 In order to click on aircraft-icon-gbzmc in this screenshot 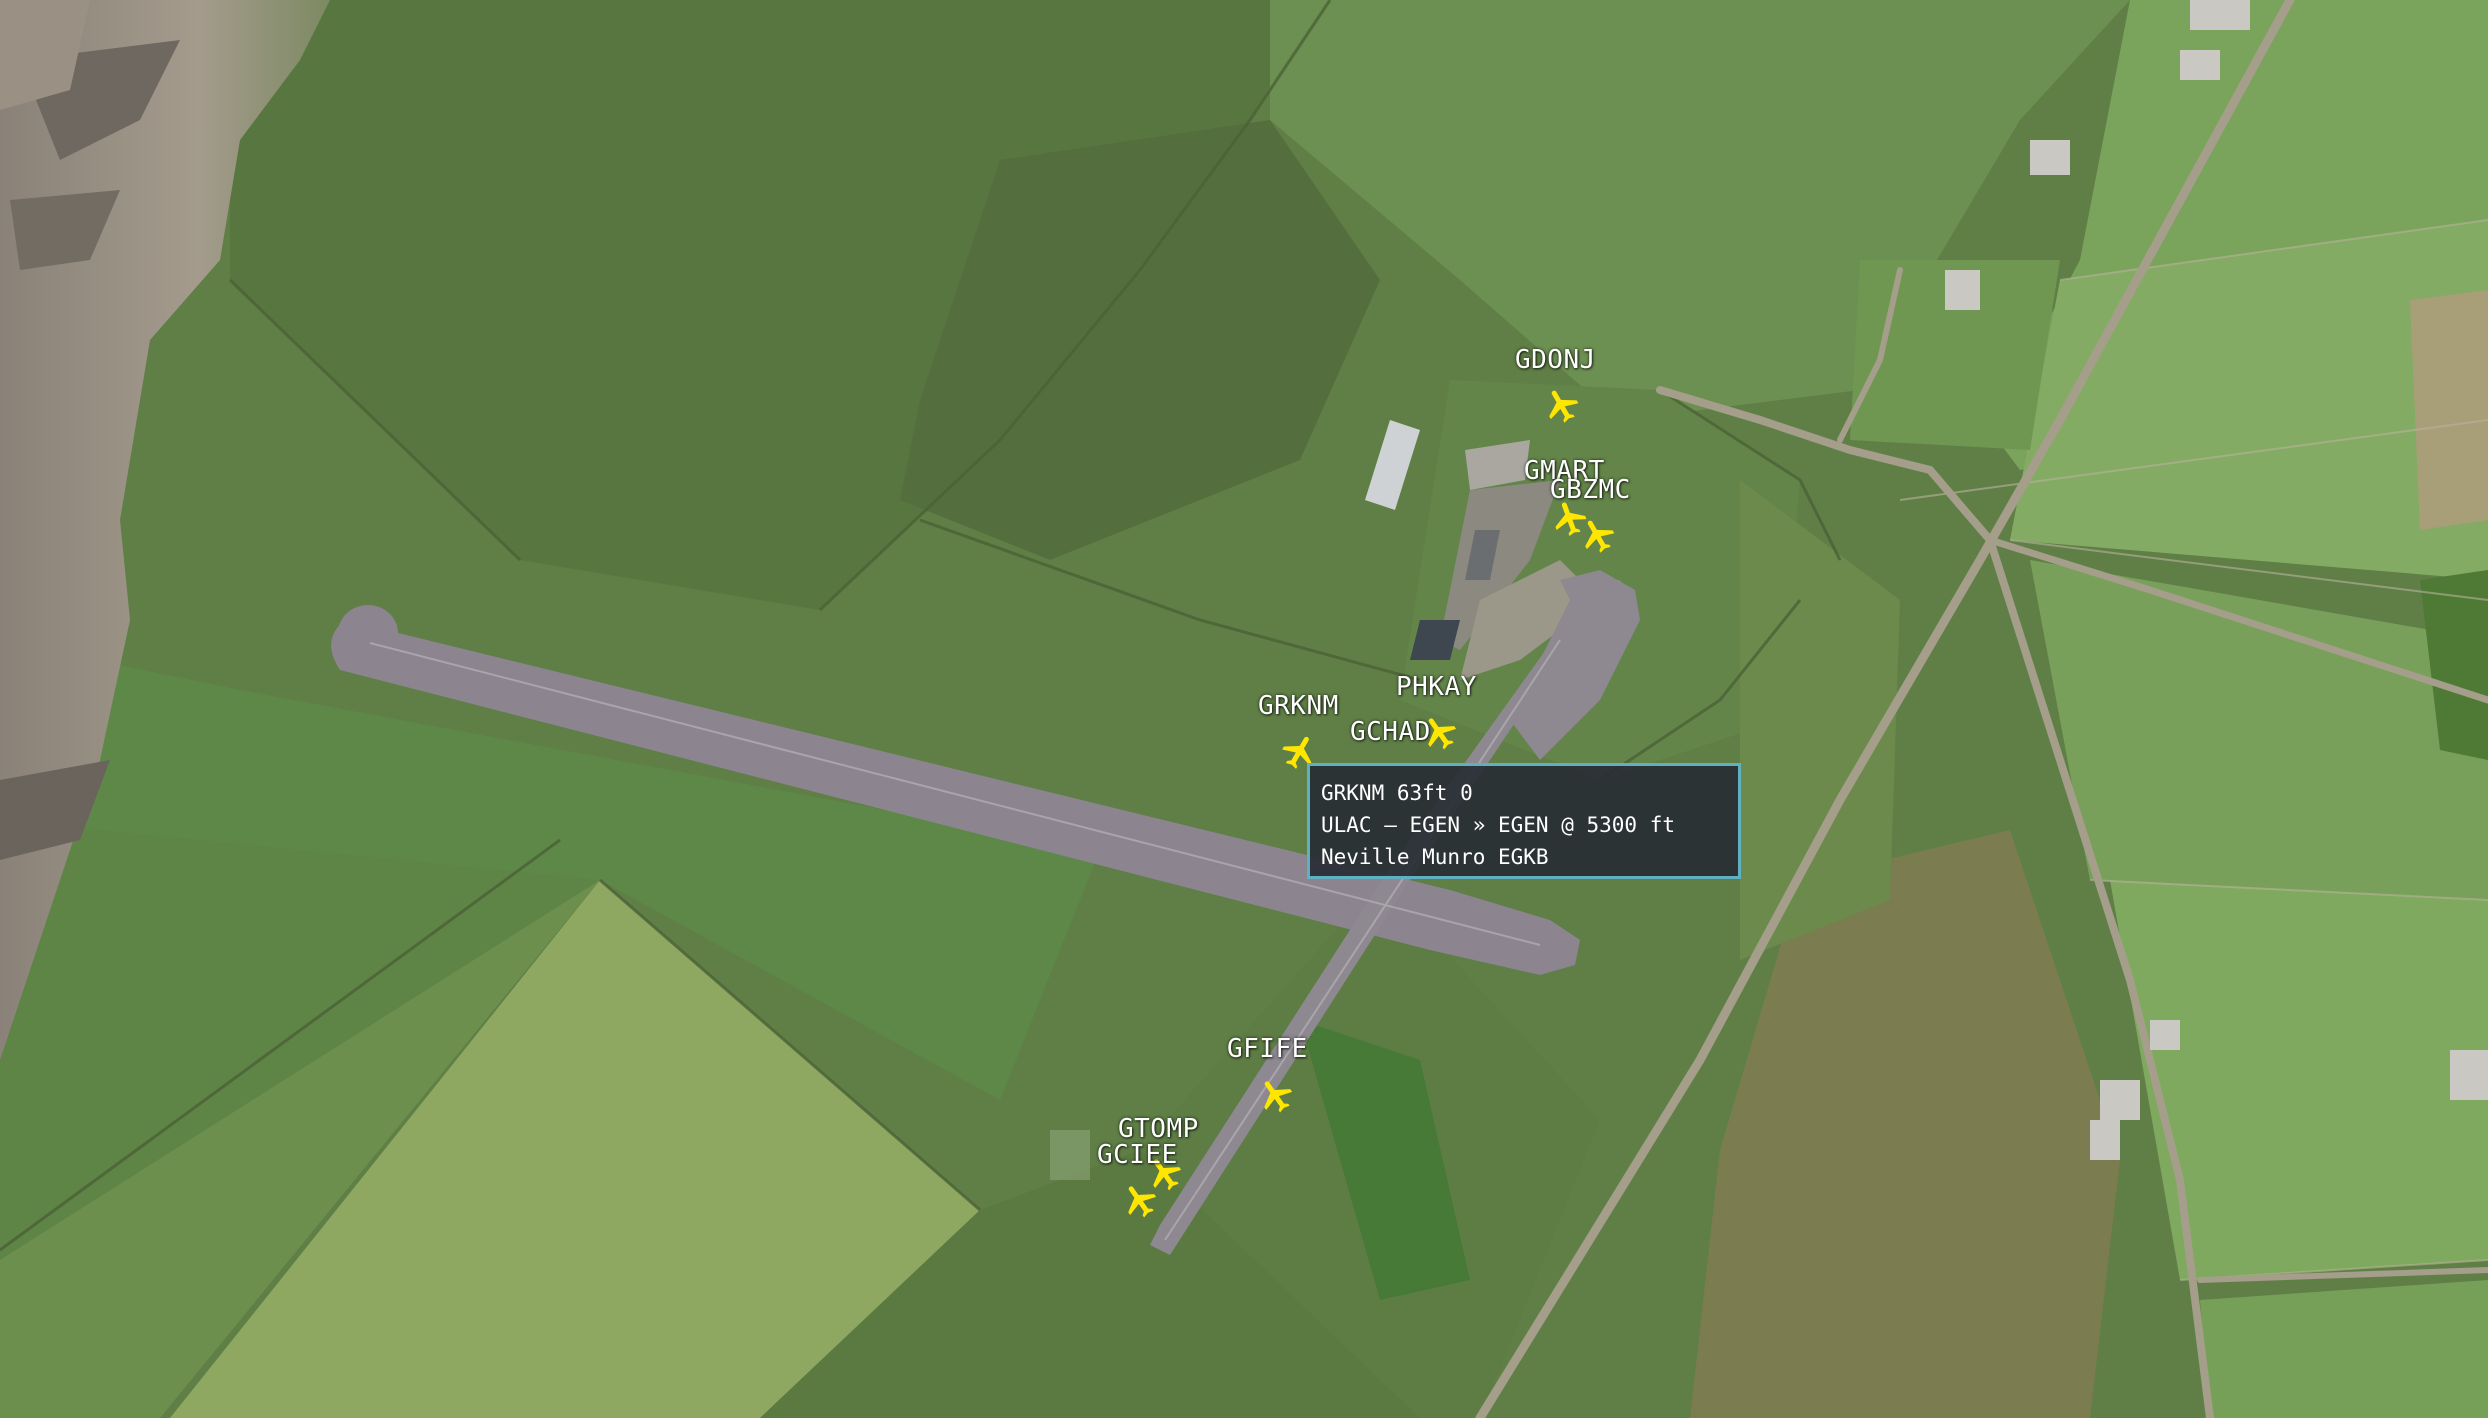, I will do `click(1598, 535)`.